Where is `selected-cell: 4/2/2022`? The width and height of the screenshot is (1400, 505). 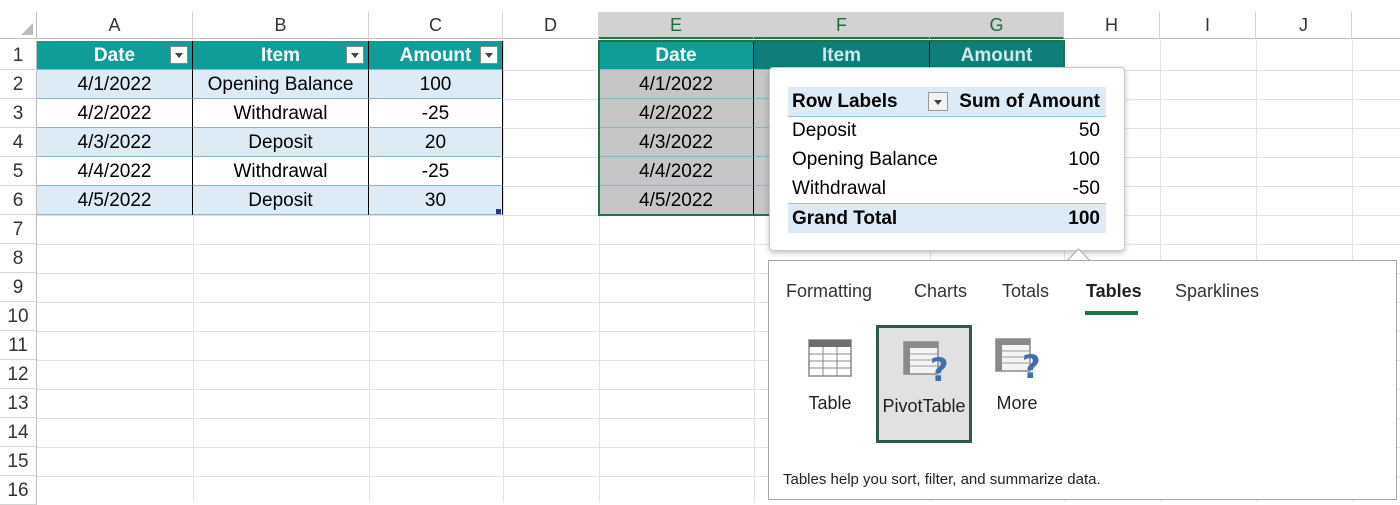 selected-cell: 4/2/2022 is located at coordinates (676, 113).